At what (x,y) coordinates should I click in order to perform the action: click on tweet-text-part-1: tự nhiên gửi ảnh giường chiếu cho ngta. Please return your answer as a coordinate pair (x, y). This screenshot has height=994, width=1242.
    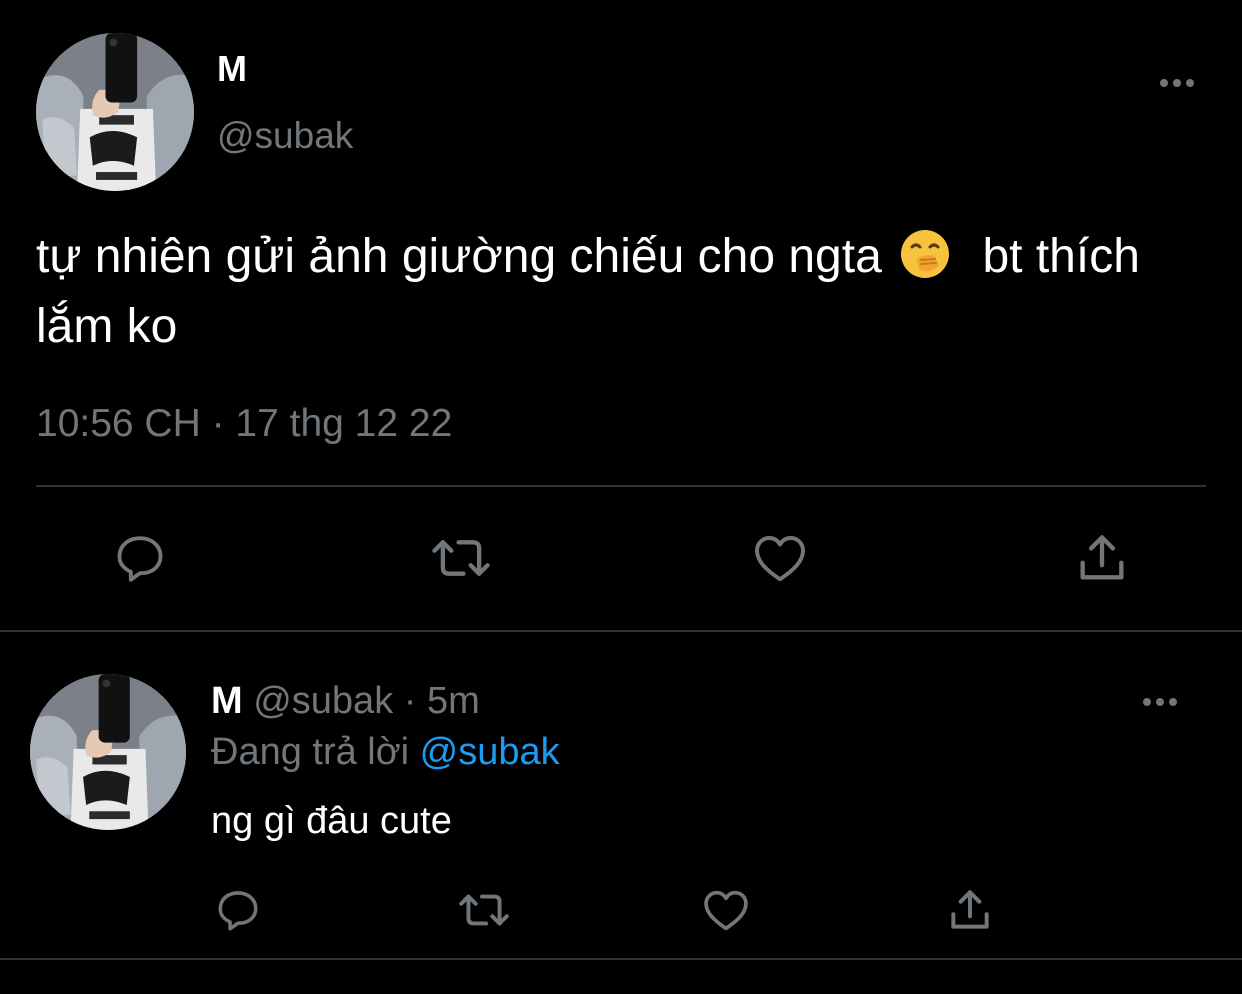
    Looking at the image, I should click on (459, 256).